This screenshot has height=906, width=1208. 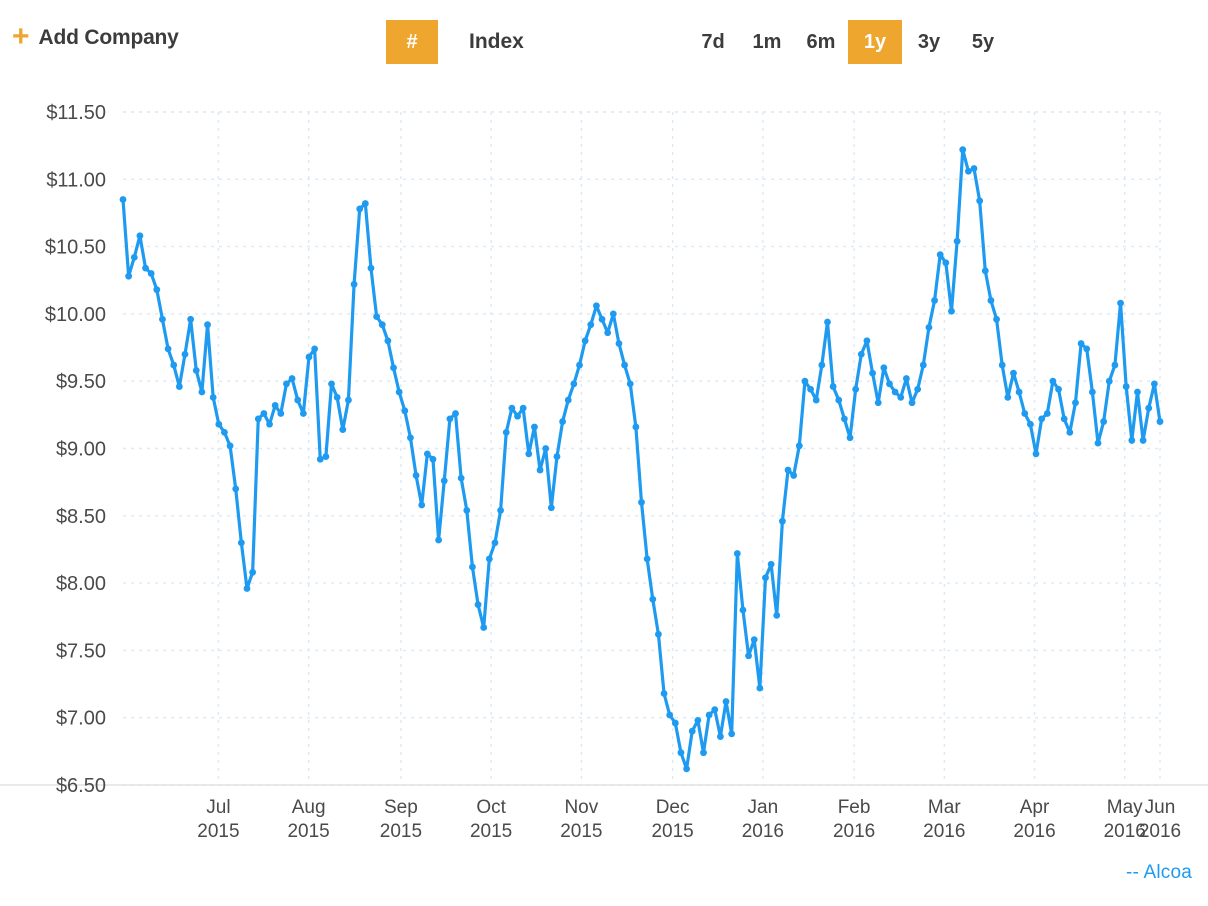 I want to click on legend-alcoa: -- Alcoa, so click(x=1159, y=873).